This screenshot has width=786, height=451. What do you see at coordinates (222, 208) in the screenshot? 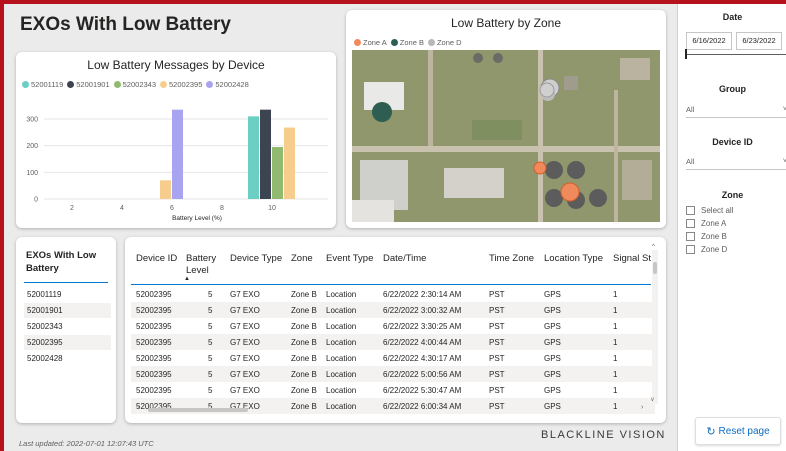
I see `x-tick-label: 8` at bounding box center [222, 208].